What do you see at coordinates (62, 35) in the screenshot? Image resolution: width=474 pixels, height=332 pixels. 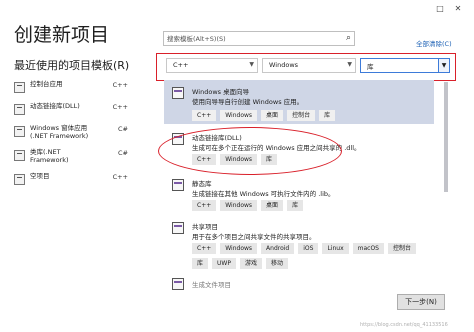 I see `page-title: 创建新项目` at bounding box center [62, 35].